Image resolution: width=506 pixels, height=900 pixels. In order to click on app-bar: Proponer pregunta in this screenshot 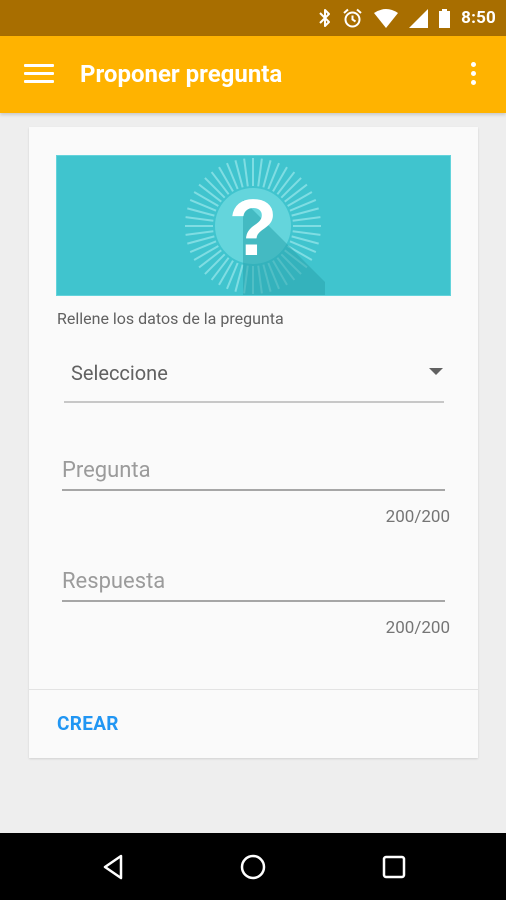, I will do `click(253, 74)`.